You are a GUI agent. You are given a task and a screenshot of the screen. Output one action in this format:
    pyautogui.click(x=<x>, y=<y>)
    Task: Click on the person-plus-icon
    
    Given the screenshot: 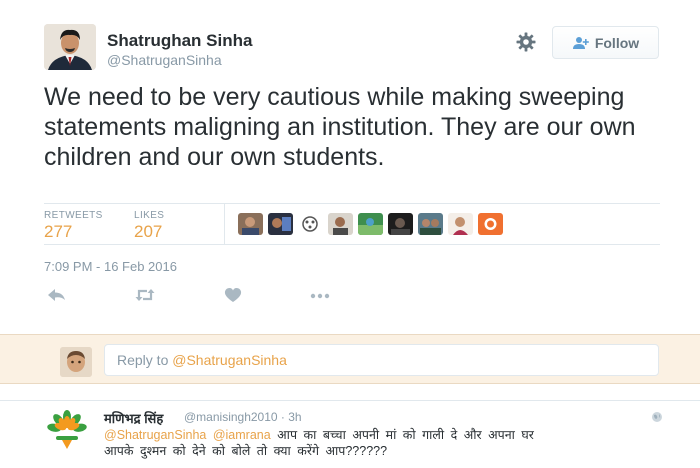 What is the action you would take?
    pyautogui.click(x=580, y=42)
    